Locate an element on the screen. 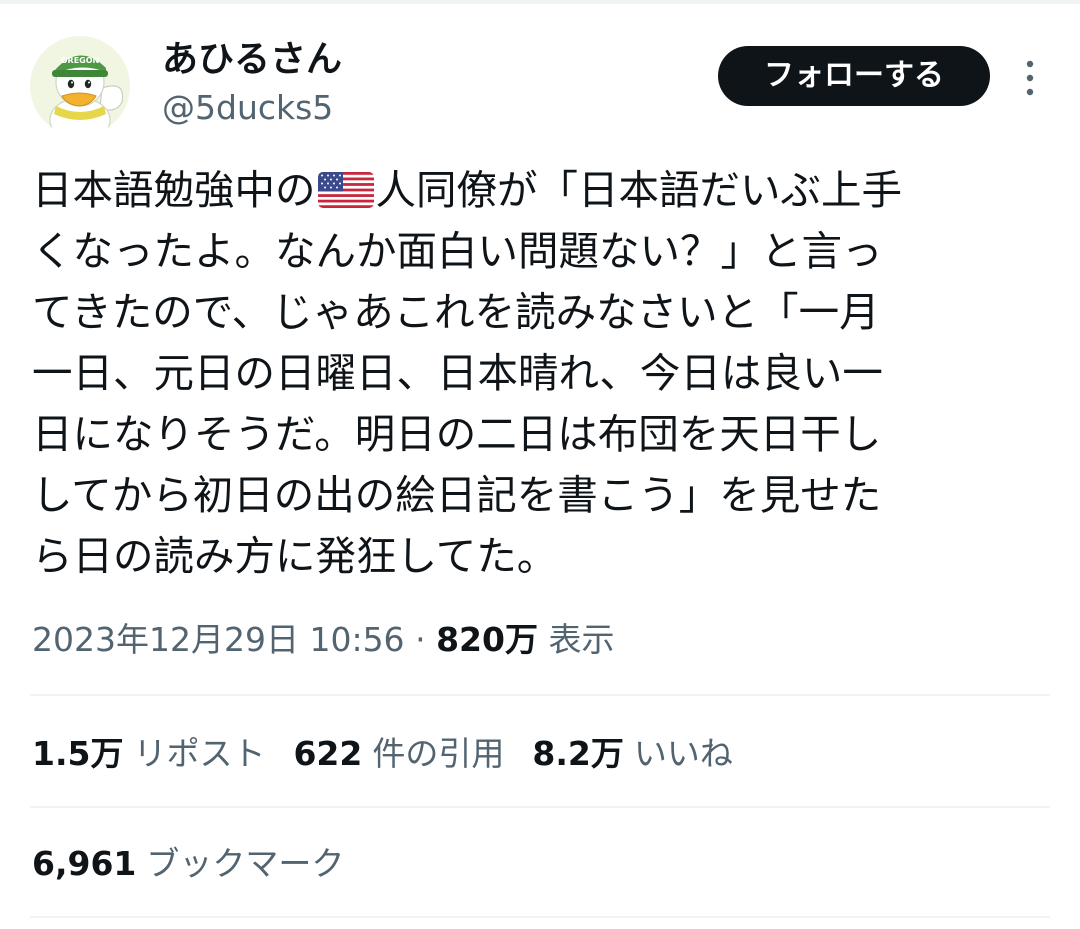 The width and height of the screenshot is (1080, 929). likes-label: いいね is located at coordinates (683, 753).